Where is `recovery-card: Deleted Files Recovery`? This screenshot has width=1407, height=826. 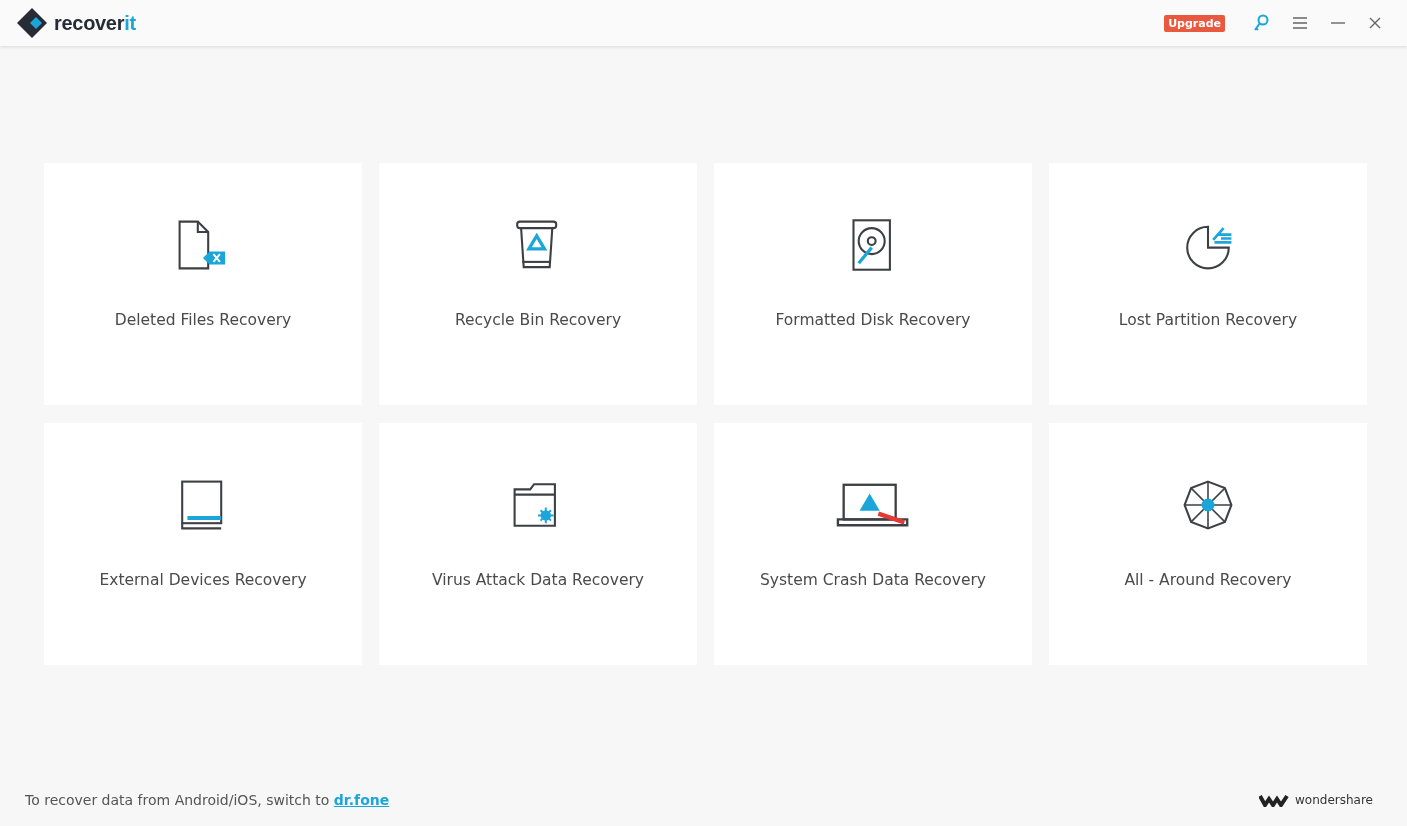
recovery-card: Deleted Files Recovery is located at coordinates (203, 284).